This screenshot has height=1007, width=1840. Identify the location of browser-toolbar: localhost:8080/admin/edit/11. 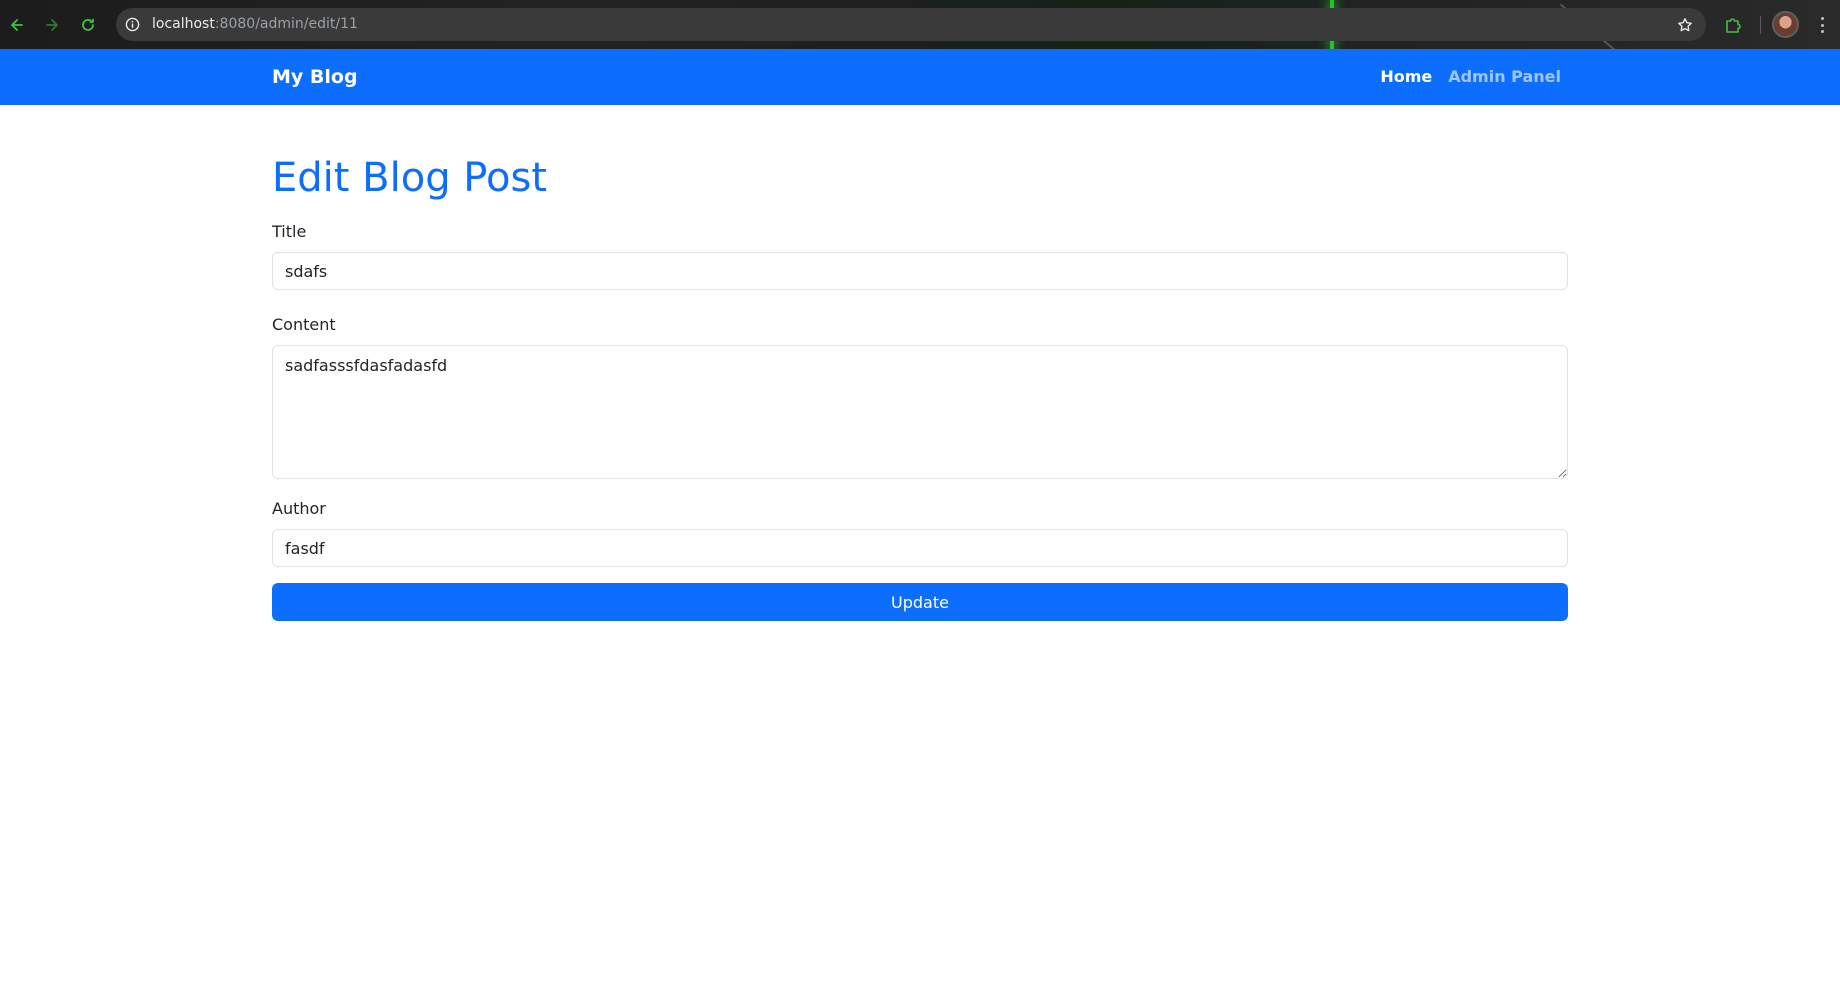
(920, 24).